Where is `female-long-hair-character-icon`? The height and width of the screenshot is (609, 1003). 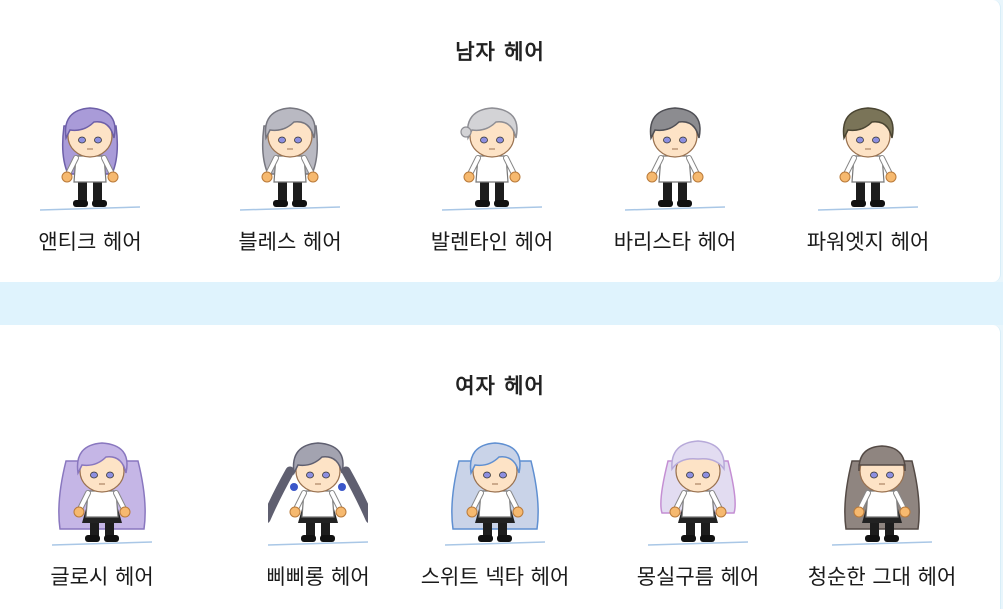 female-long-hair-character-icon is located at coordinates (102, 486).